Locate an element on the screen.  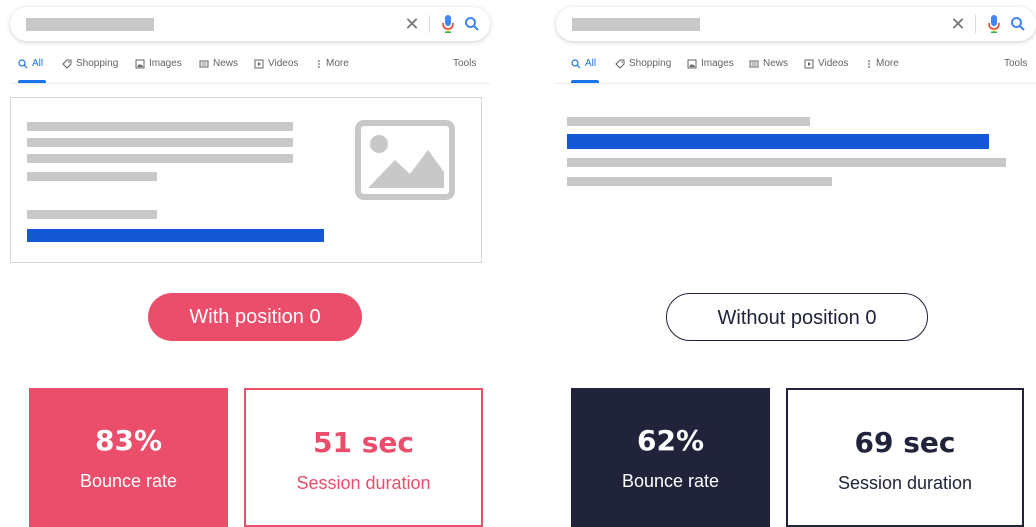
result-url-line is located at coordinates (688, 121).